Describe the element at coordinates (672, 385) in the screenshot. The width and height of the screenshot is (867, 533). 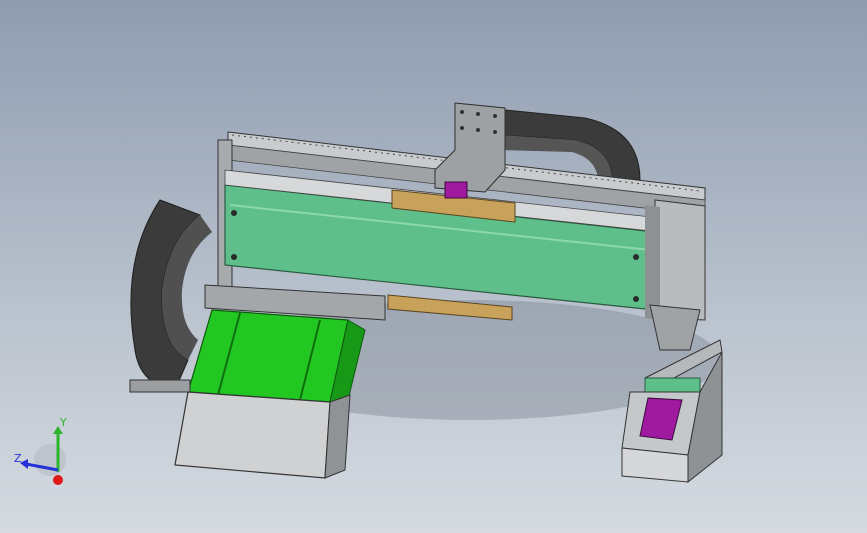
I see `green-adapter-block` at that location.